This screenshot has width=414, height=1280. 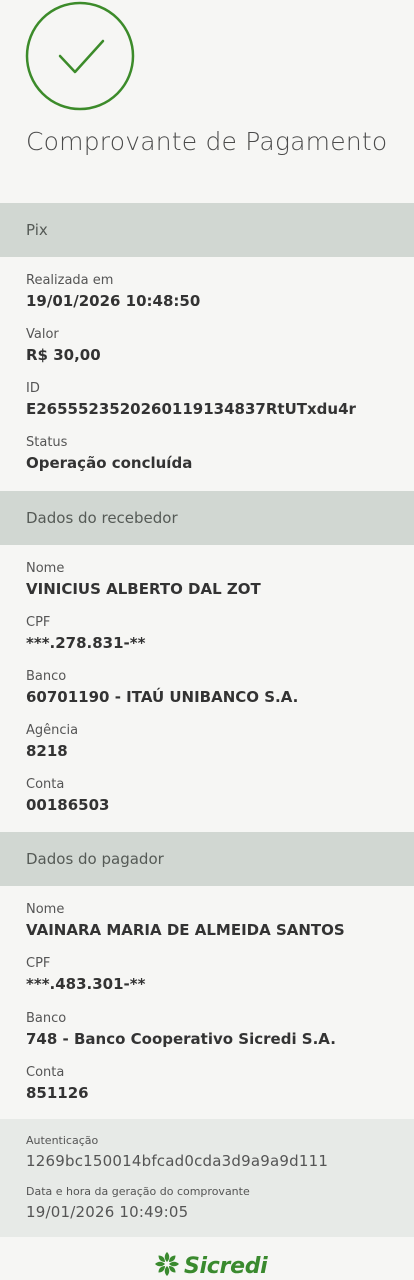 I want to click on field-value: VINICIUS ALBERTO DAL ZOT, so click(x=143, y=589).